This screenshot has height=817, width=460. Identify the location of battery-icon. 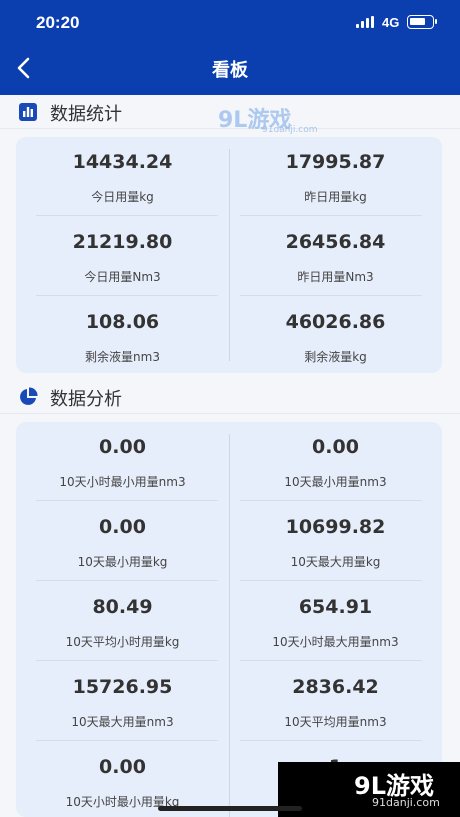
(422, 22).